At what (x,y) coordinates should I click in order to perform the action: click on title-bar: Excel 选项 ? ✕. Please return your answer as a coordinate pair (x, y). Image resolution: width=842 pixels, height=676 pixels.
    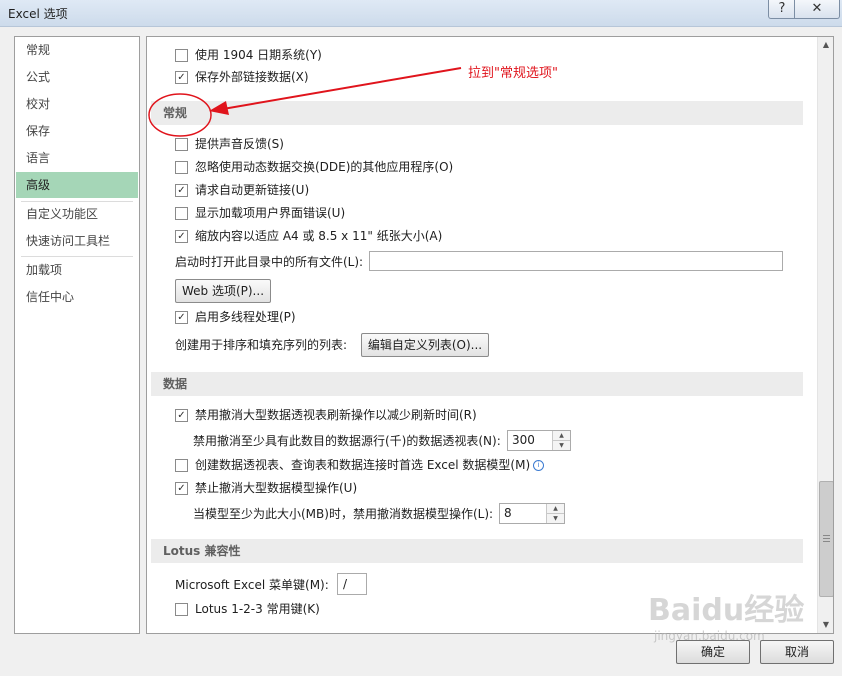
    Looking at the image, I should click on (421, 13).